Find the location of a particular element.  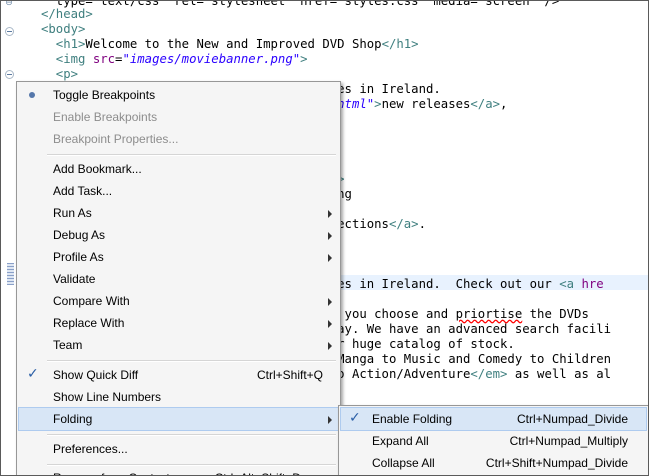

code-token: priortise is located at coordinates (489, 314).